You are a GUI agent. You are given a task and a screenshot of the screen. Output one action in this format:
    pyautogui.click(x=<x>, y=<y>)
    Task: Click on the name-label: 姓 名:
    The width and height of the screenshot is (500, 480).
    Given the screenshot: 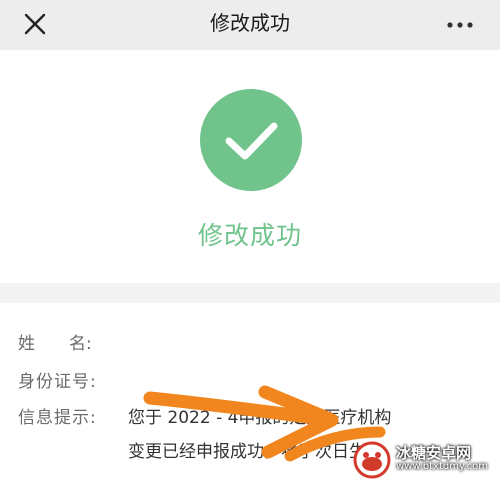 What is the action you would take?
    pyautogui.click(x=55, y=344)
    